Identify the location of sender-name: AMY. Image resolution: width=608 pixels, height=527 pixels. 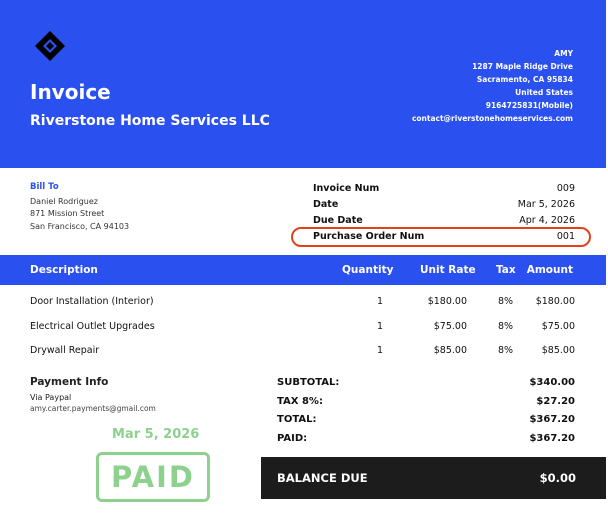
(563, 53).